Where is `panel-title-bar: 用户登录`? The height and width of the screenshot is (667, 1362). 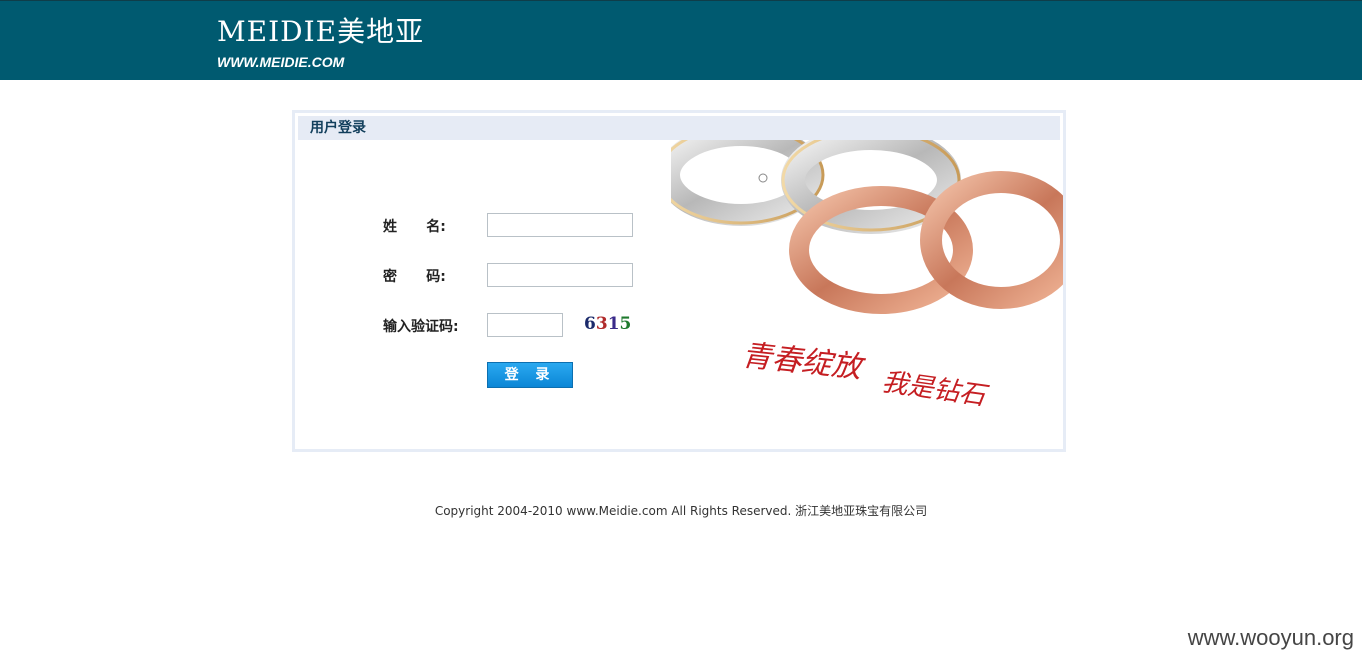
panel-title-bar: 用户登录 is located at coordinates (679, 128).